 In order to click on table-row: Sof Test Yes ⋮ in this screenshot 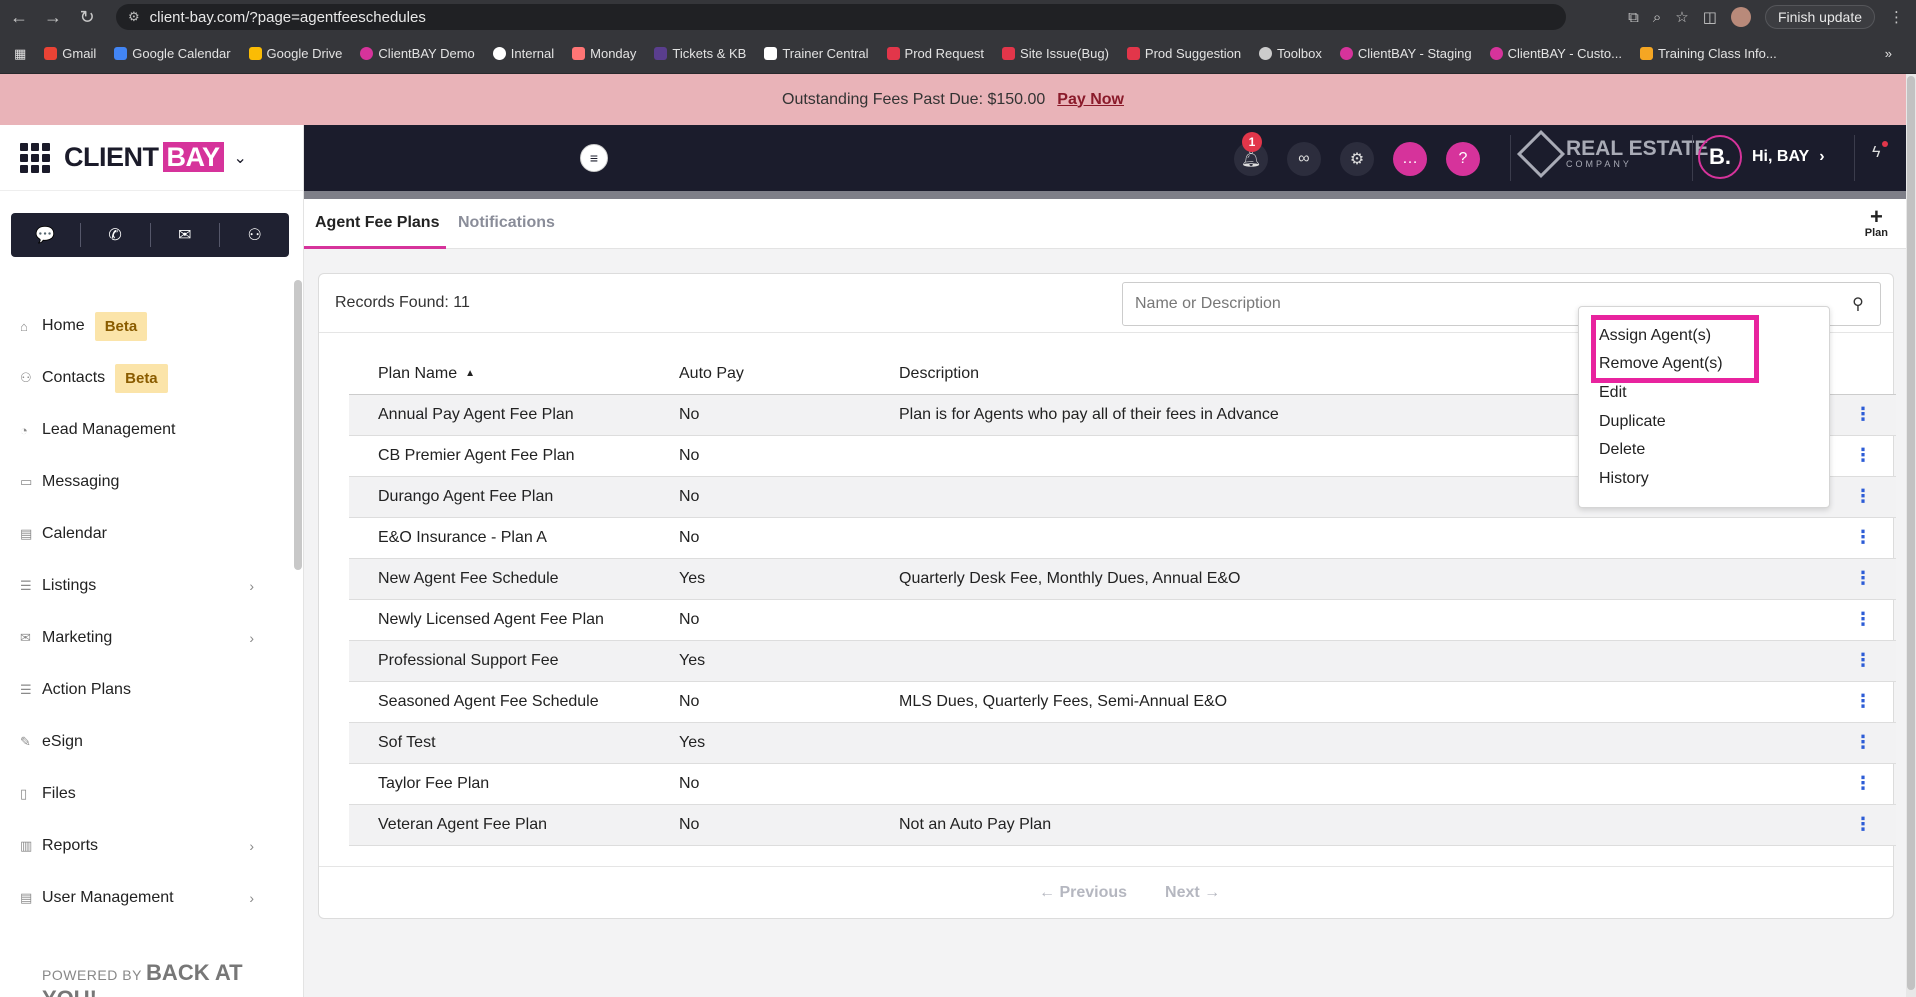, I will do `click(1122, 743)`.